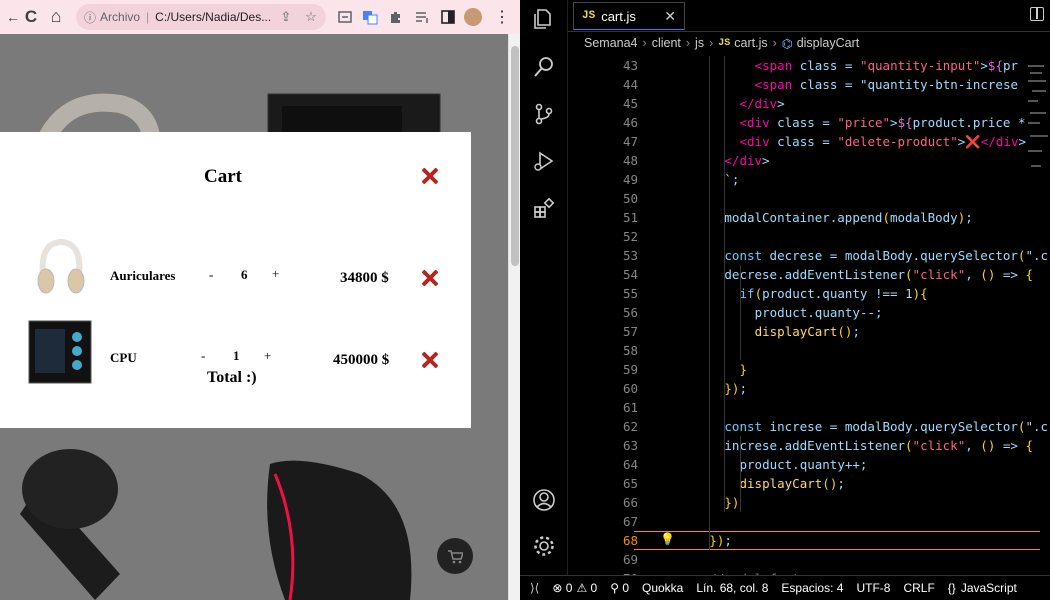 The height and width of the screenshot is (600, 1050). Describe the element at coordinates (809, 559) in the screenshot. I see `code-line: 69` at that location.